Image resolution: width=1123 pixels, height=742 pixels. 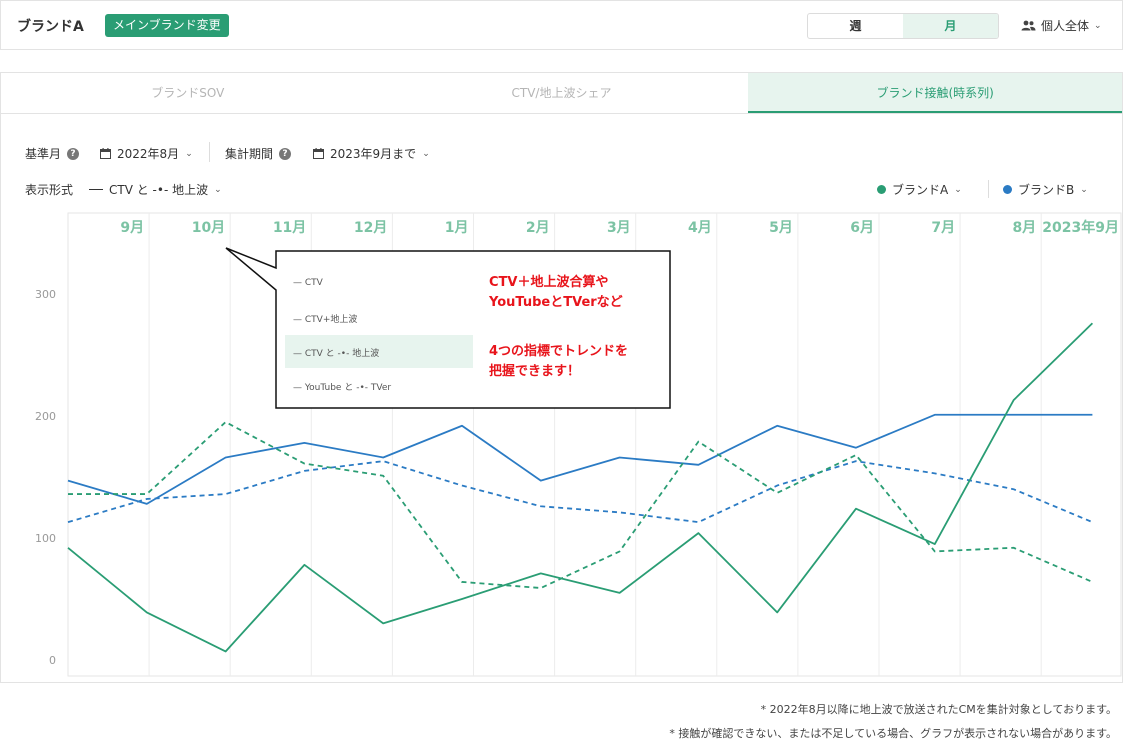 I want to click on period-select: 2023年9月まで ⌄, so click(x=371, y=153).